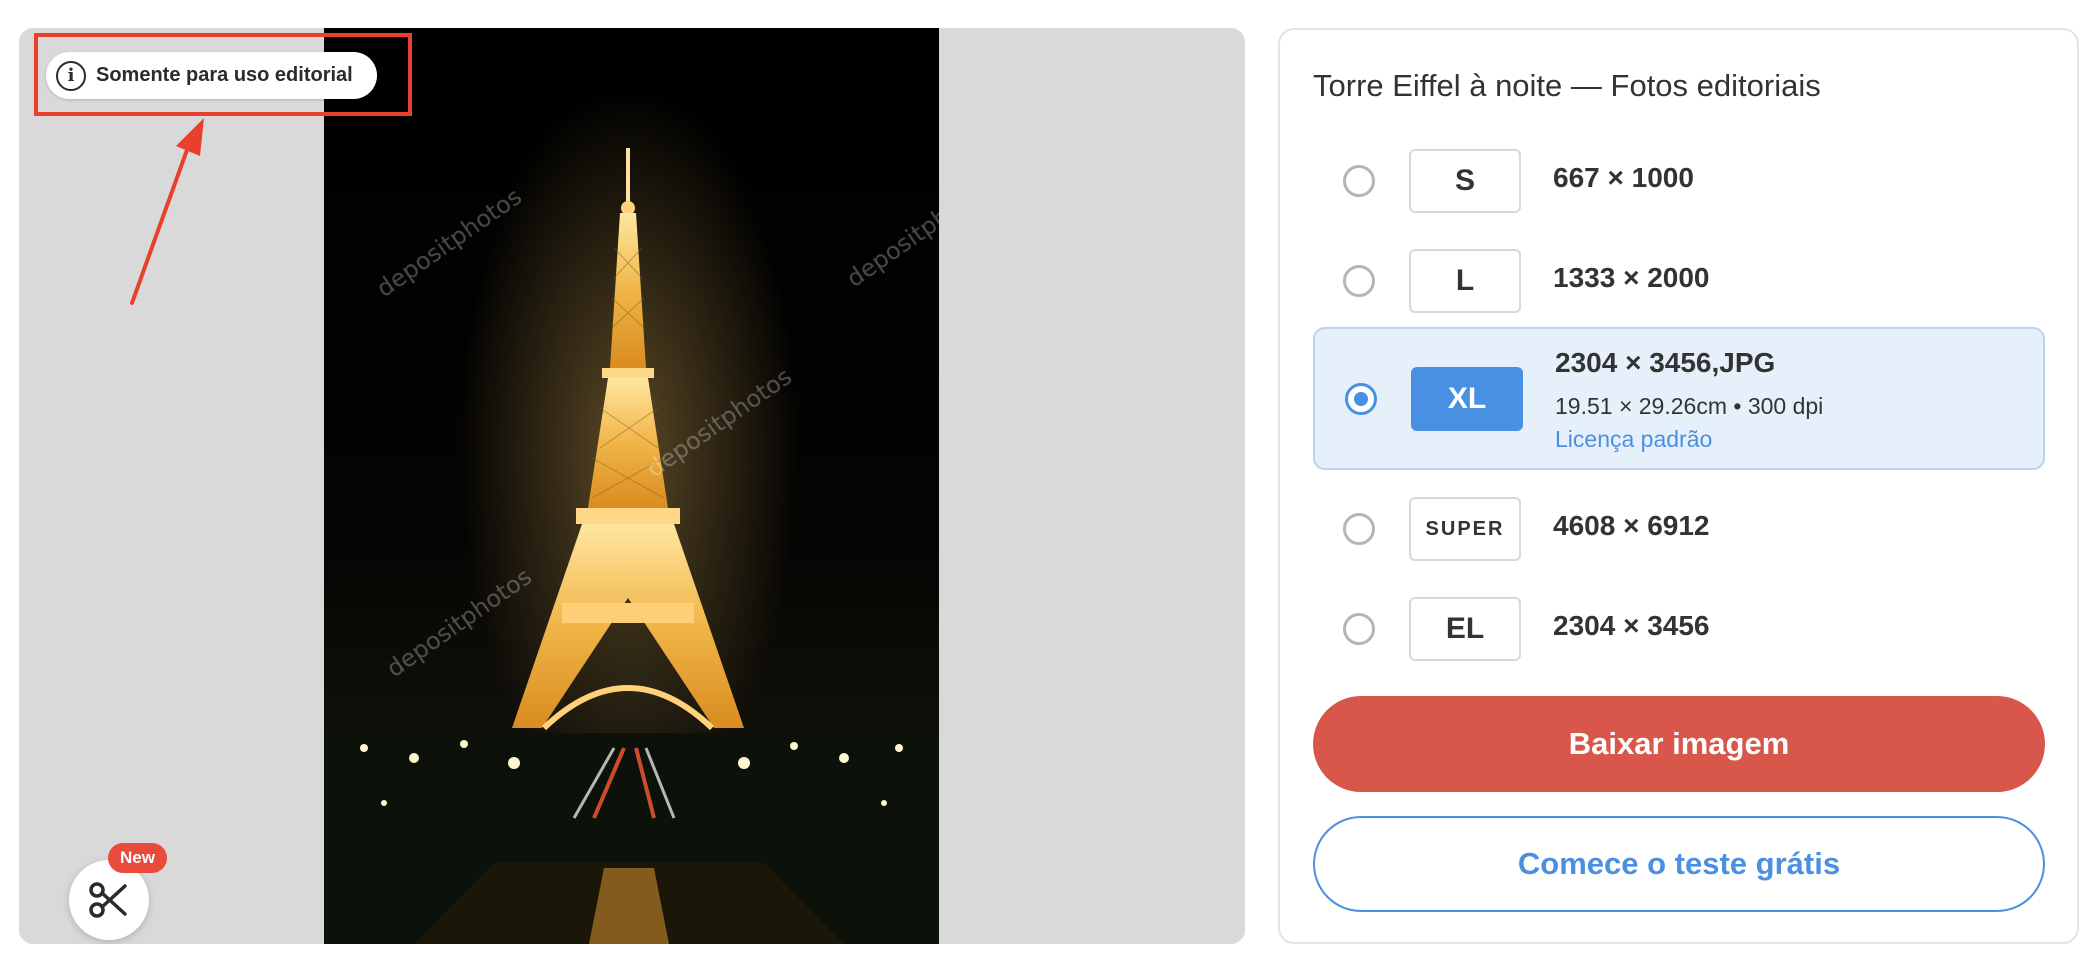  I want to click on annotation-highlight-box, so click(223, 74).